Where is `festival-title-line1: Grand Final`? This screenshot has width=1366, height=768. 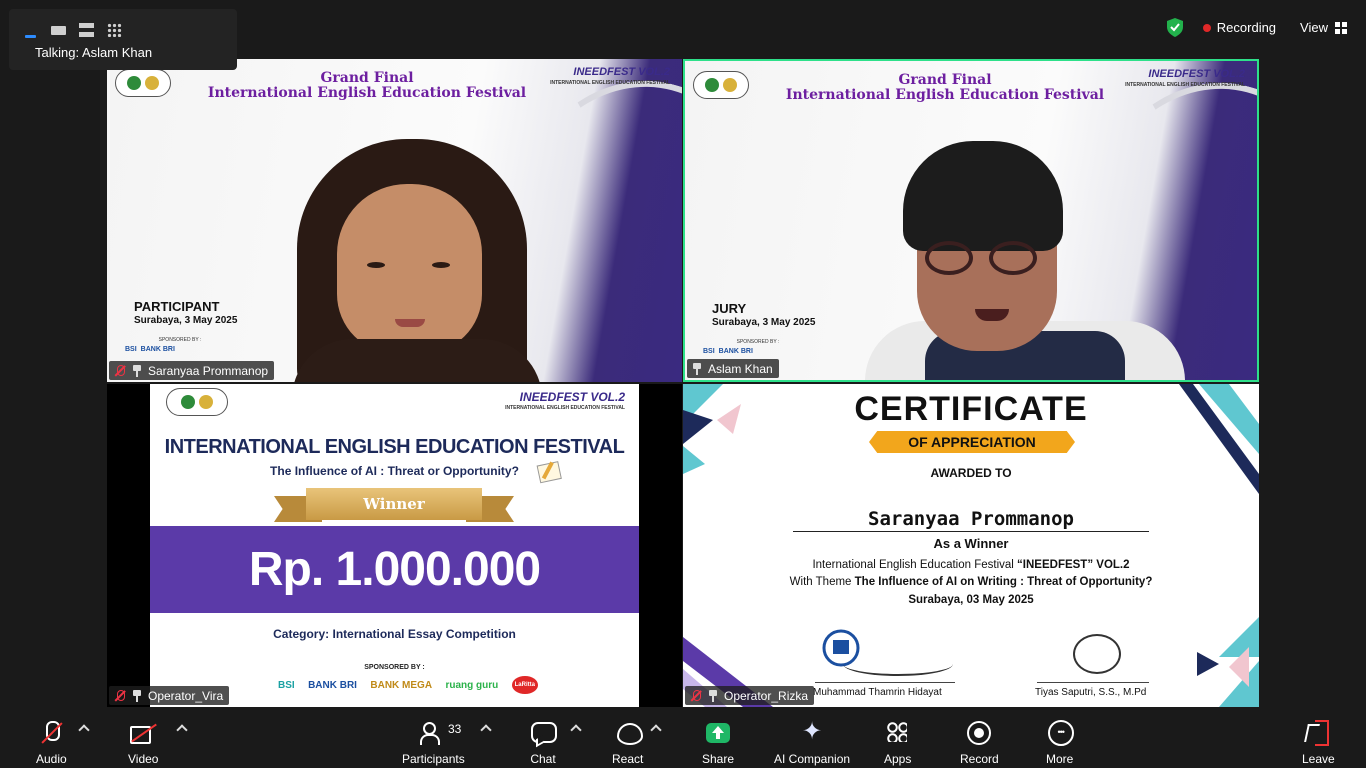 festival-title-line1: Grand Final is located at coordinates (367, 78).